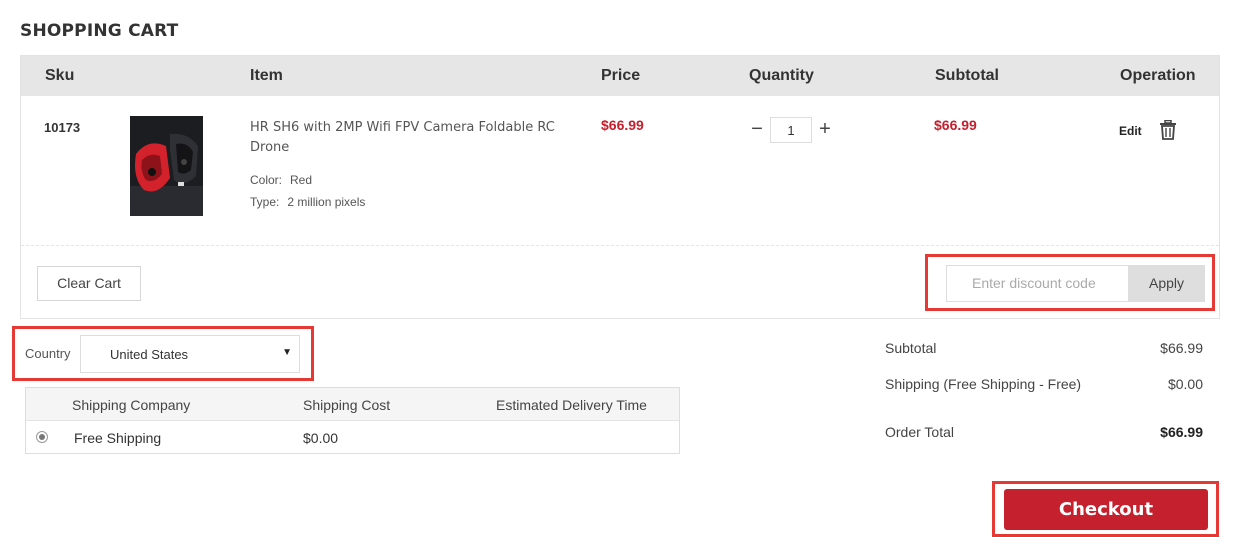 The width and height of the screenshot is (1243, 537). I want to click on country-section: Country United States ▼, so click(163, 353).